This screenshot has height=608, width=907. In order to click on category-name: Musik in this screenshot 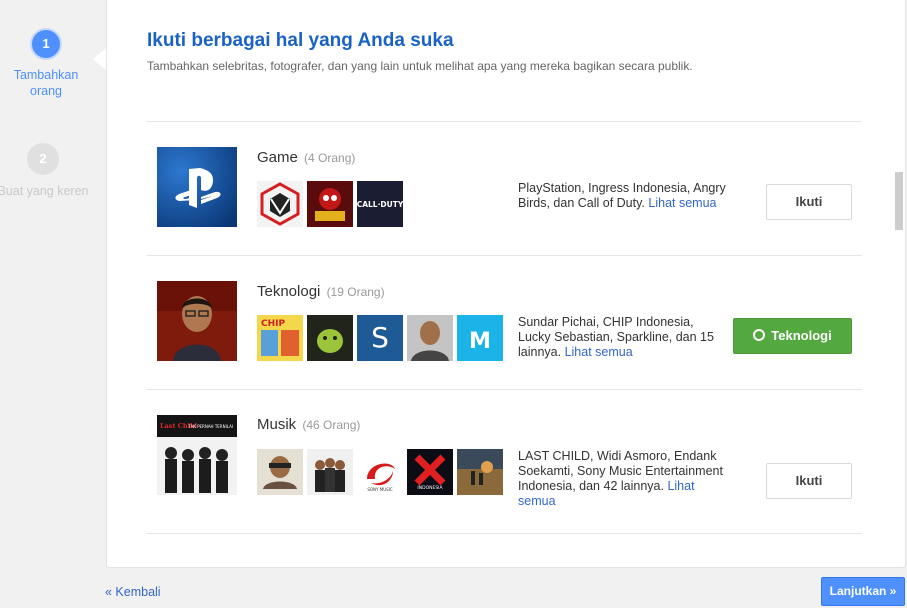, I will do `click(277, 424)`.